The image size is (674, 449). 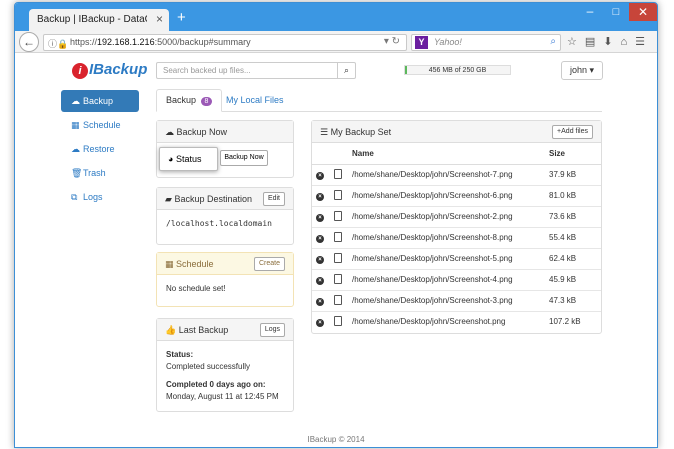 I want to click on file-size: 62.4 kB, so click(x=573, y=259).